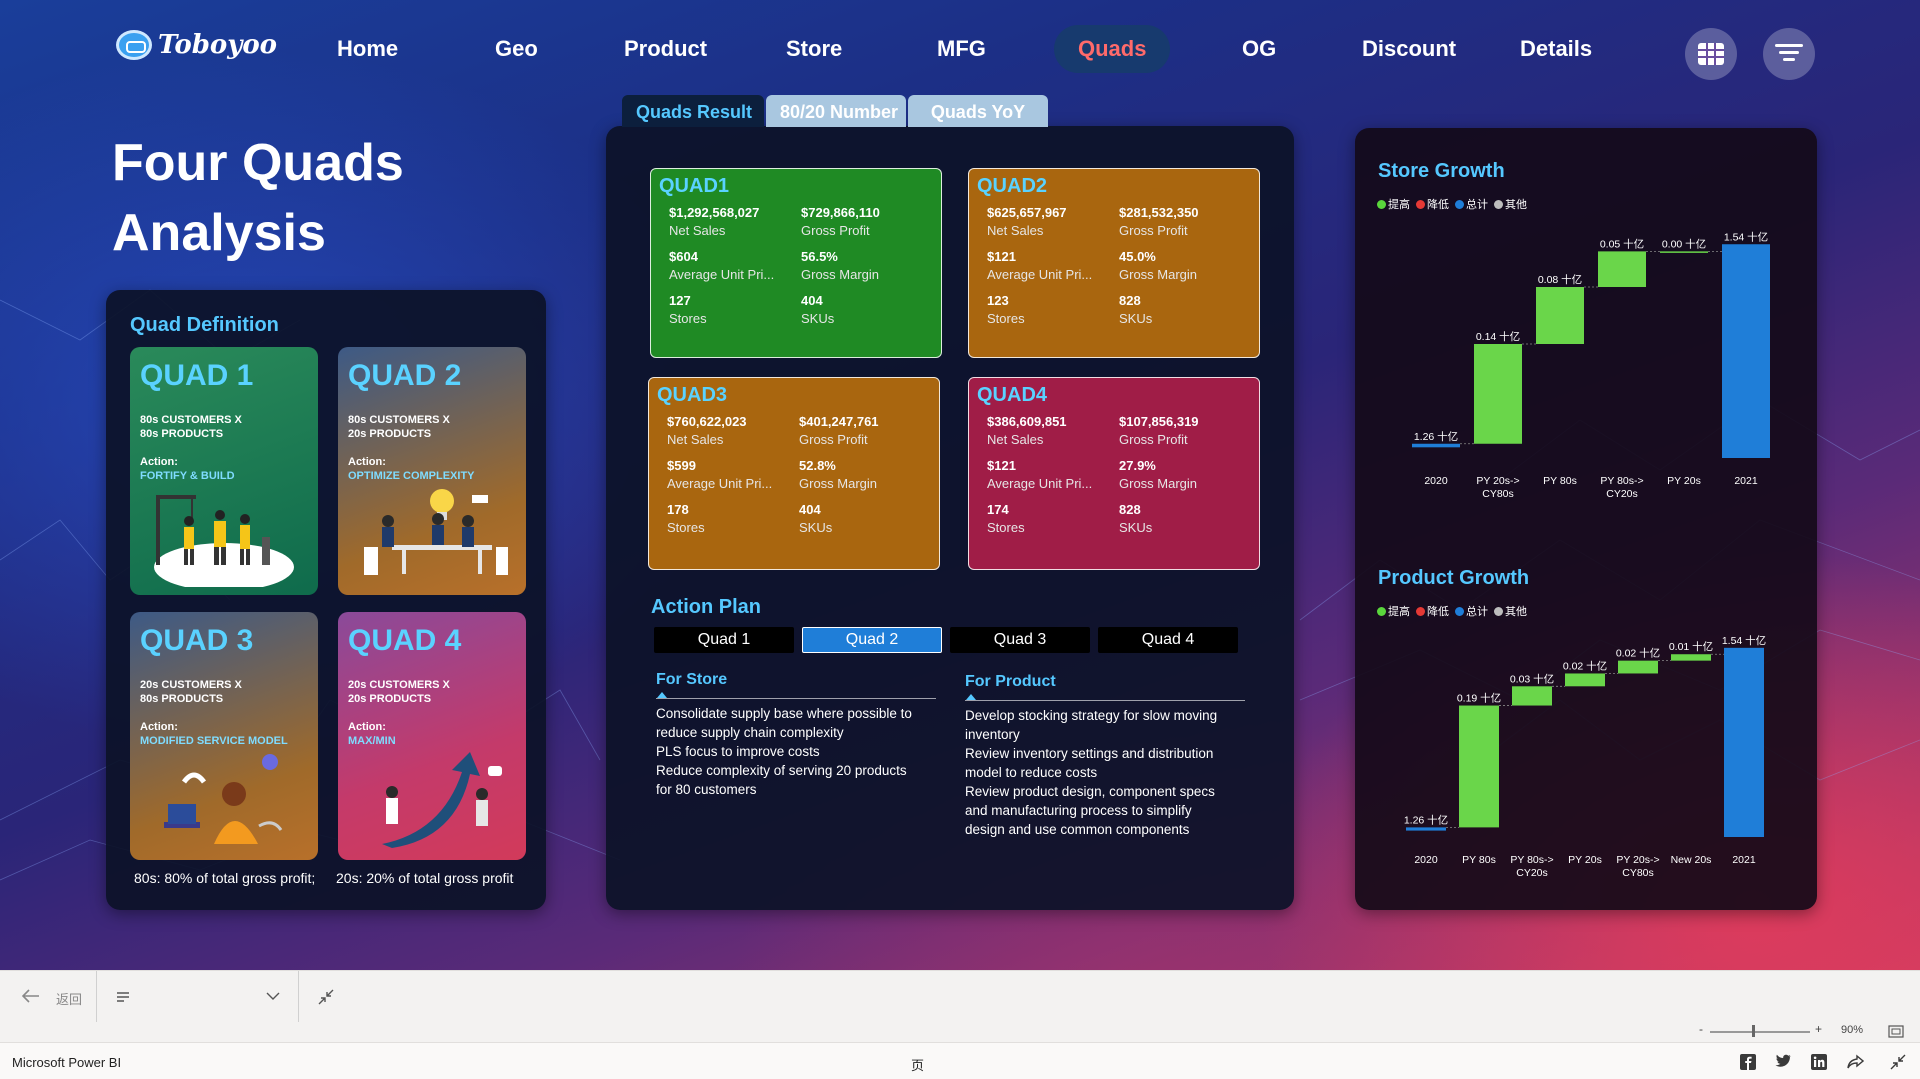 The width and height of the screenshot is (1920, 1079). I want to click on chevron-down-icon, so click(273, 996).